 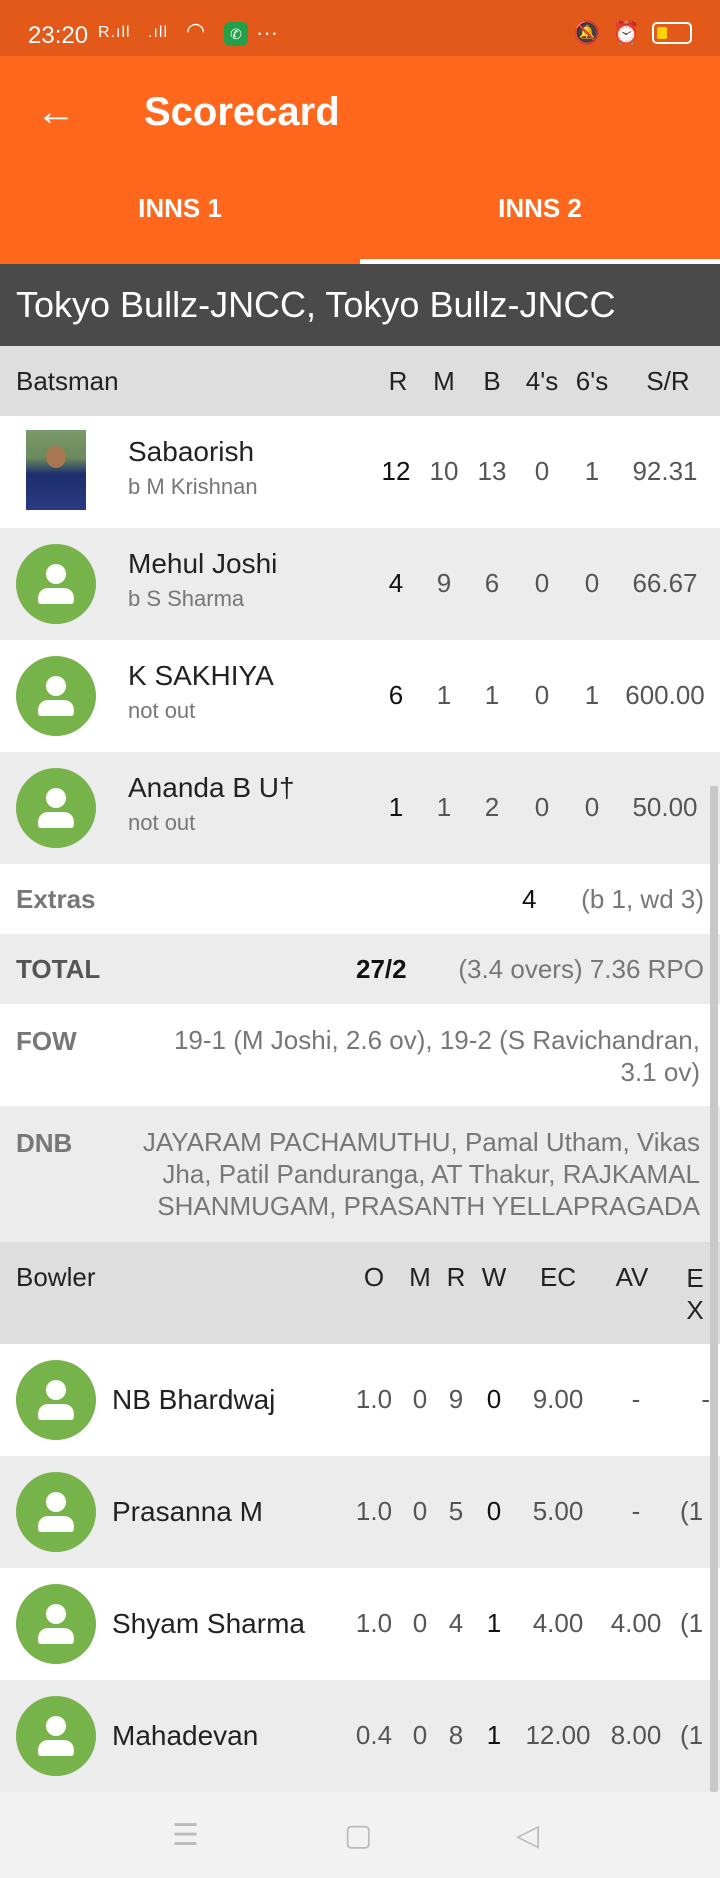 I want to click on total-detail: (3.4 overs) 7.36 RPO, so click(x=581, y=969).